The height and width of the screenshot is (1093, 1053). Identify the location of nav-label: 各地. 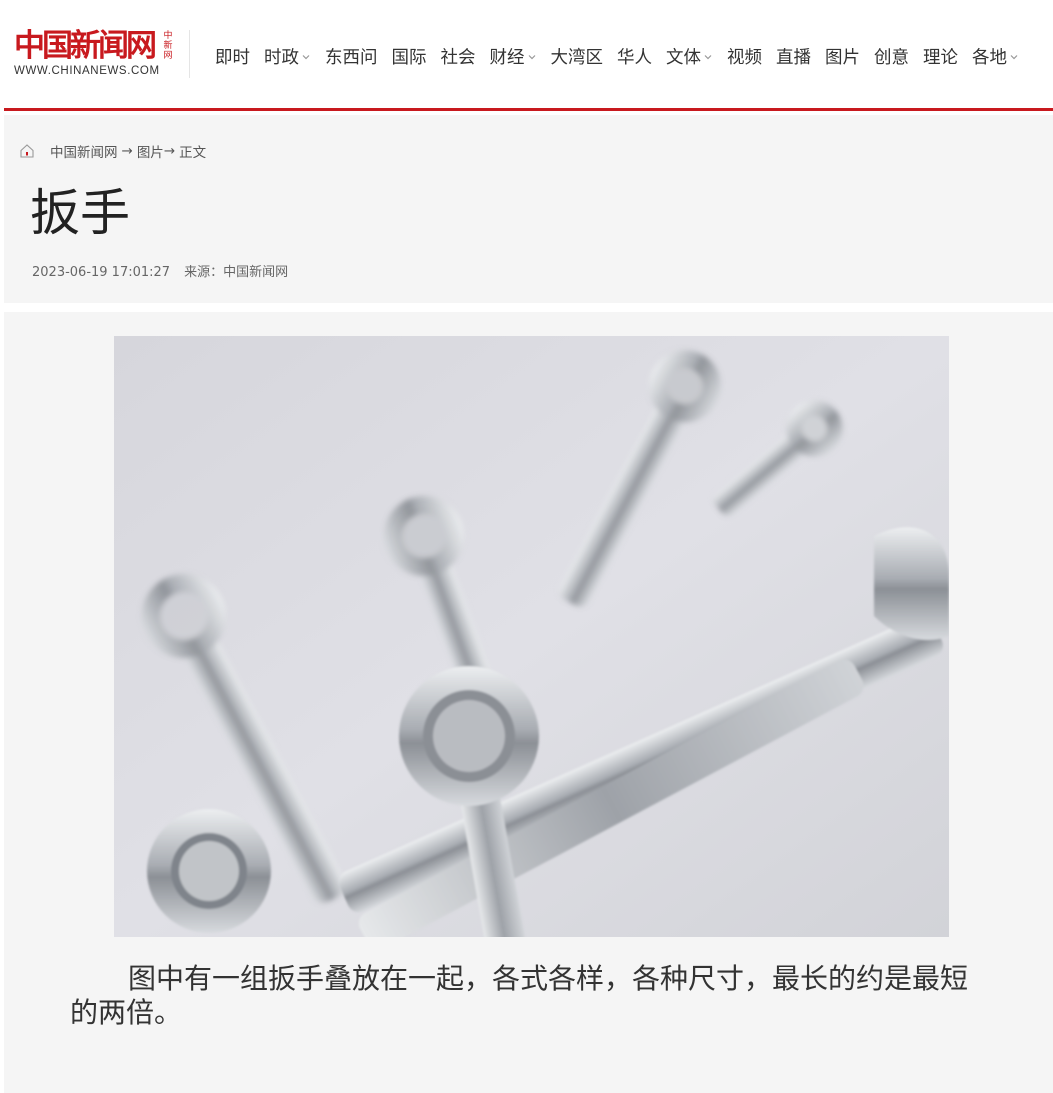
(989, 58).